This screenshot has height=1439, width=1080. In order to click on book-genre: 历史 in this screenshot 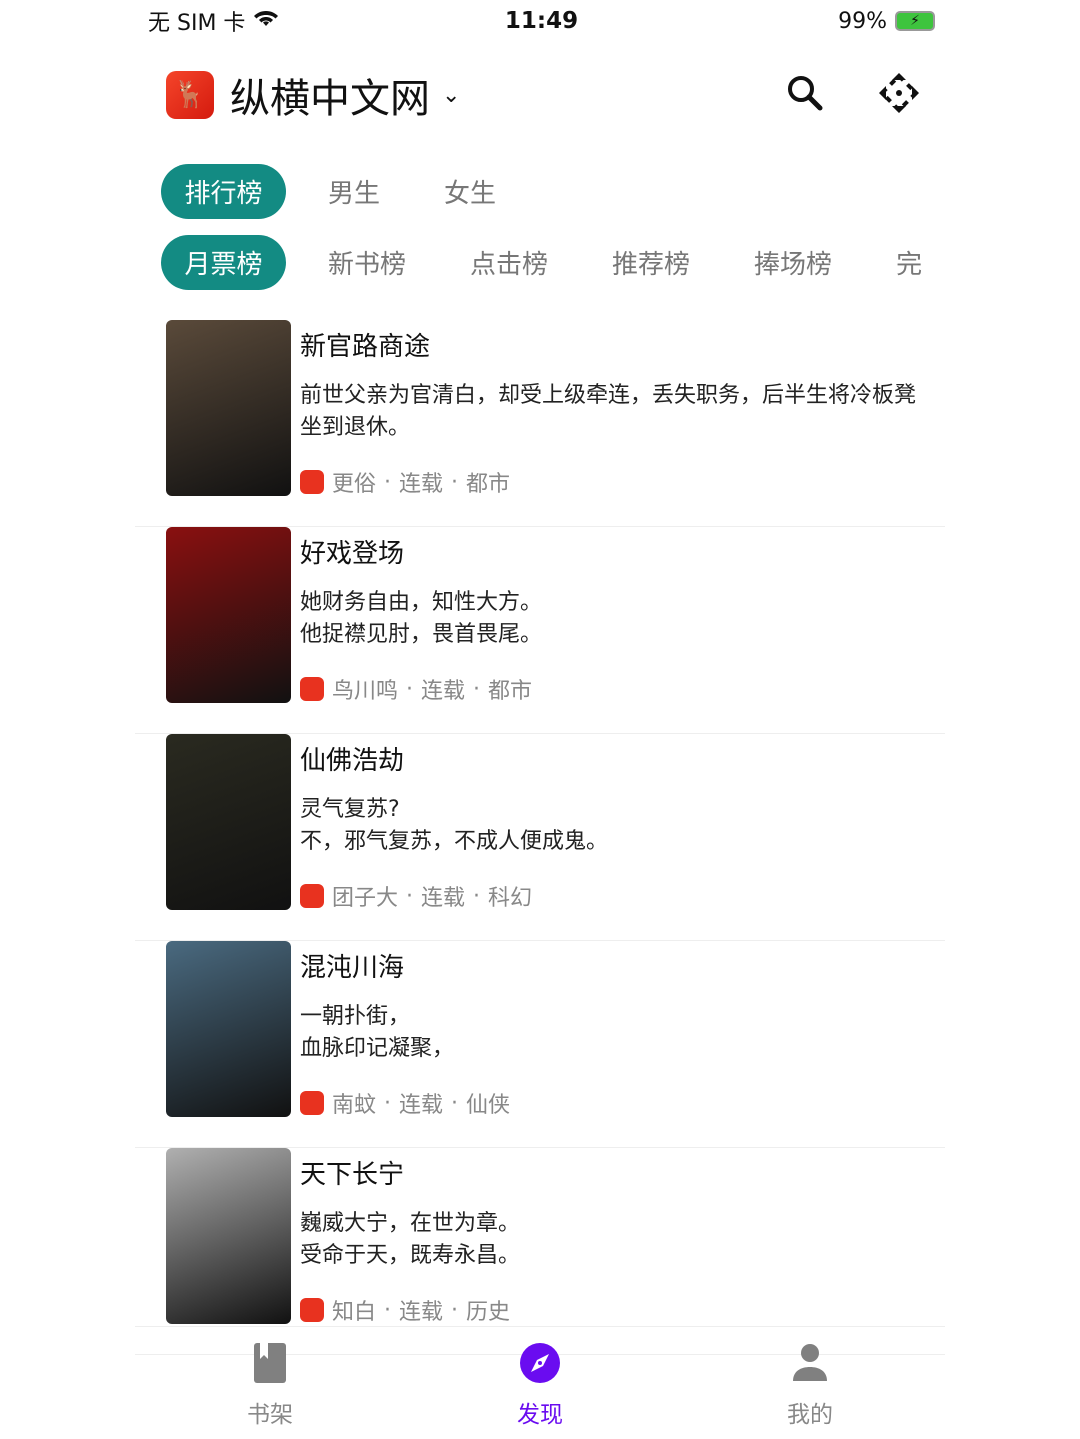, I will do `click(488, 1312)`.